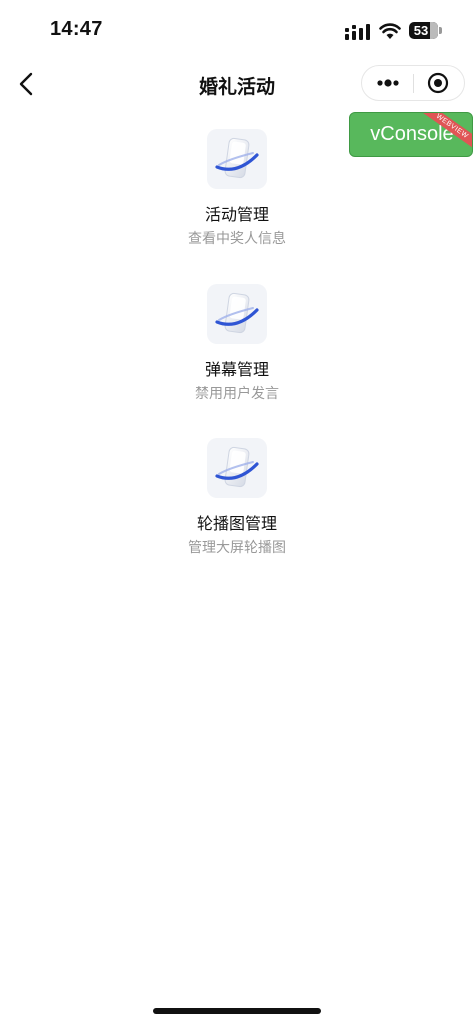 Image resolution: width=474 pixels, height=1025 pixels. What do you see at coordinates (236, 369) in the screenshot?
I see `menu-item-title: 弹幕管理` at bounding box center [236, 369].